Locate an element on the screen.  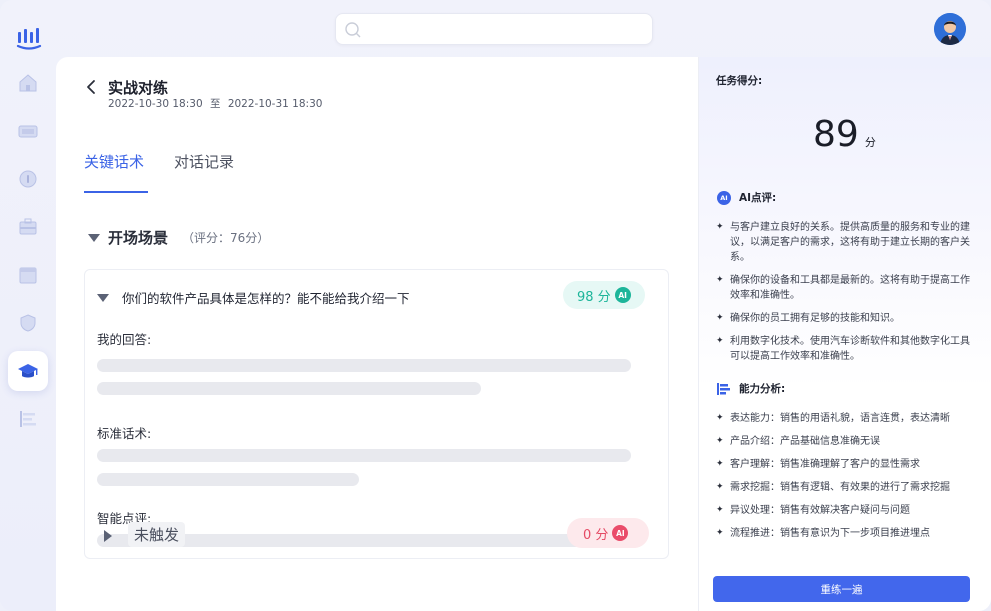
video-icon is located at coordinates (28, 131).